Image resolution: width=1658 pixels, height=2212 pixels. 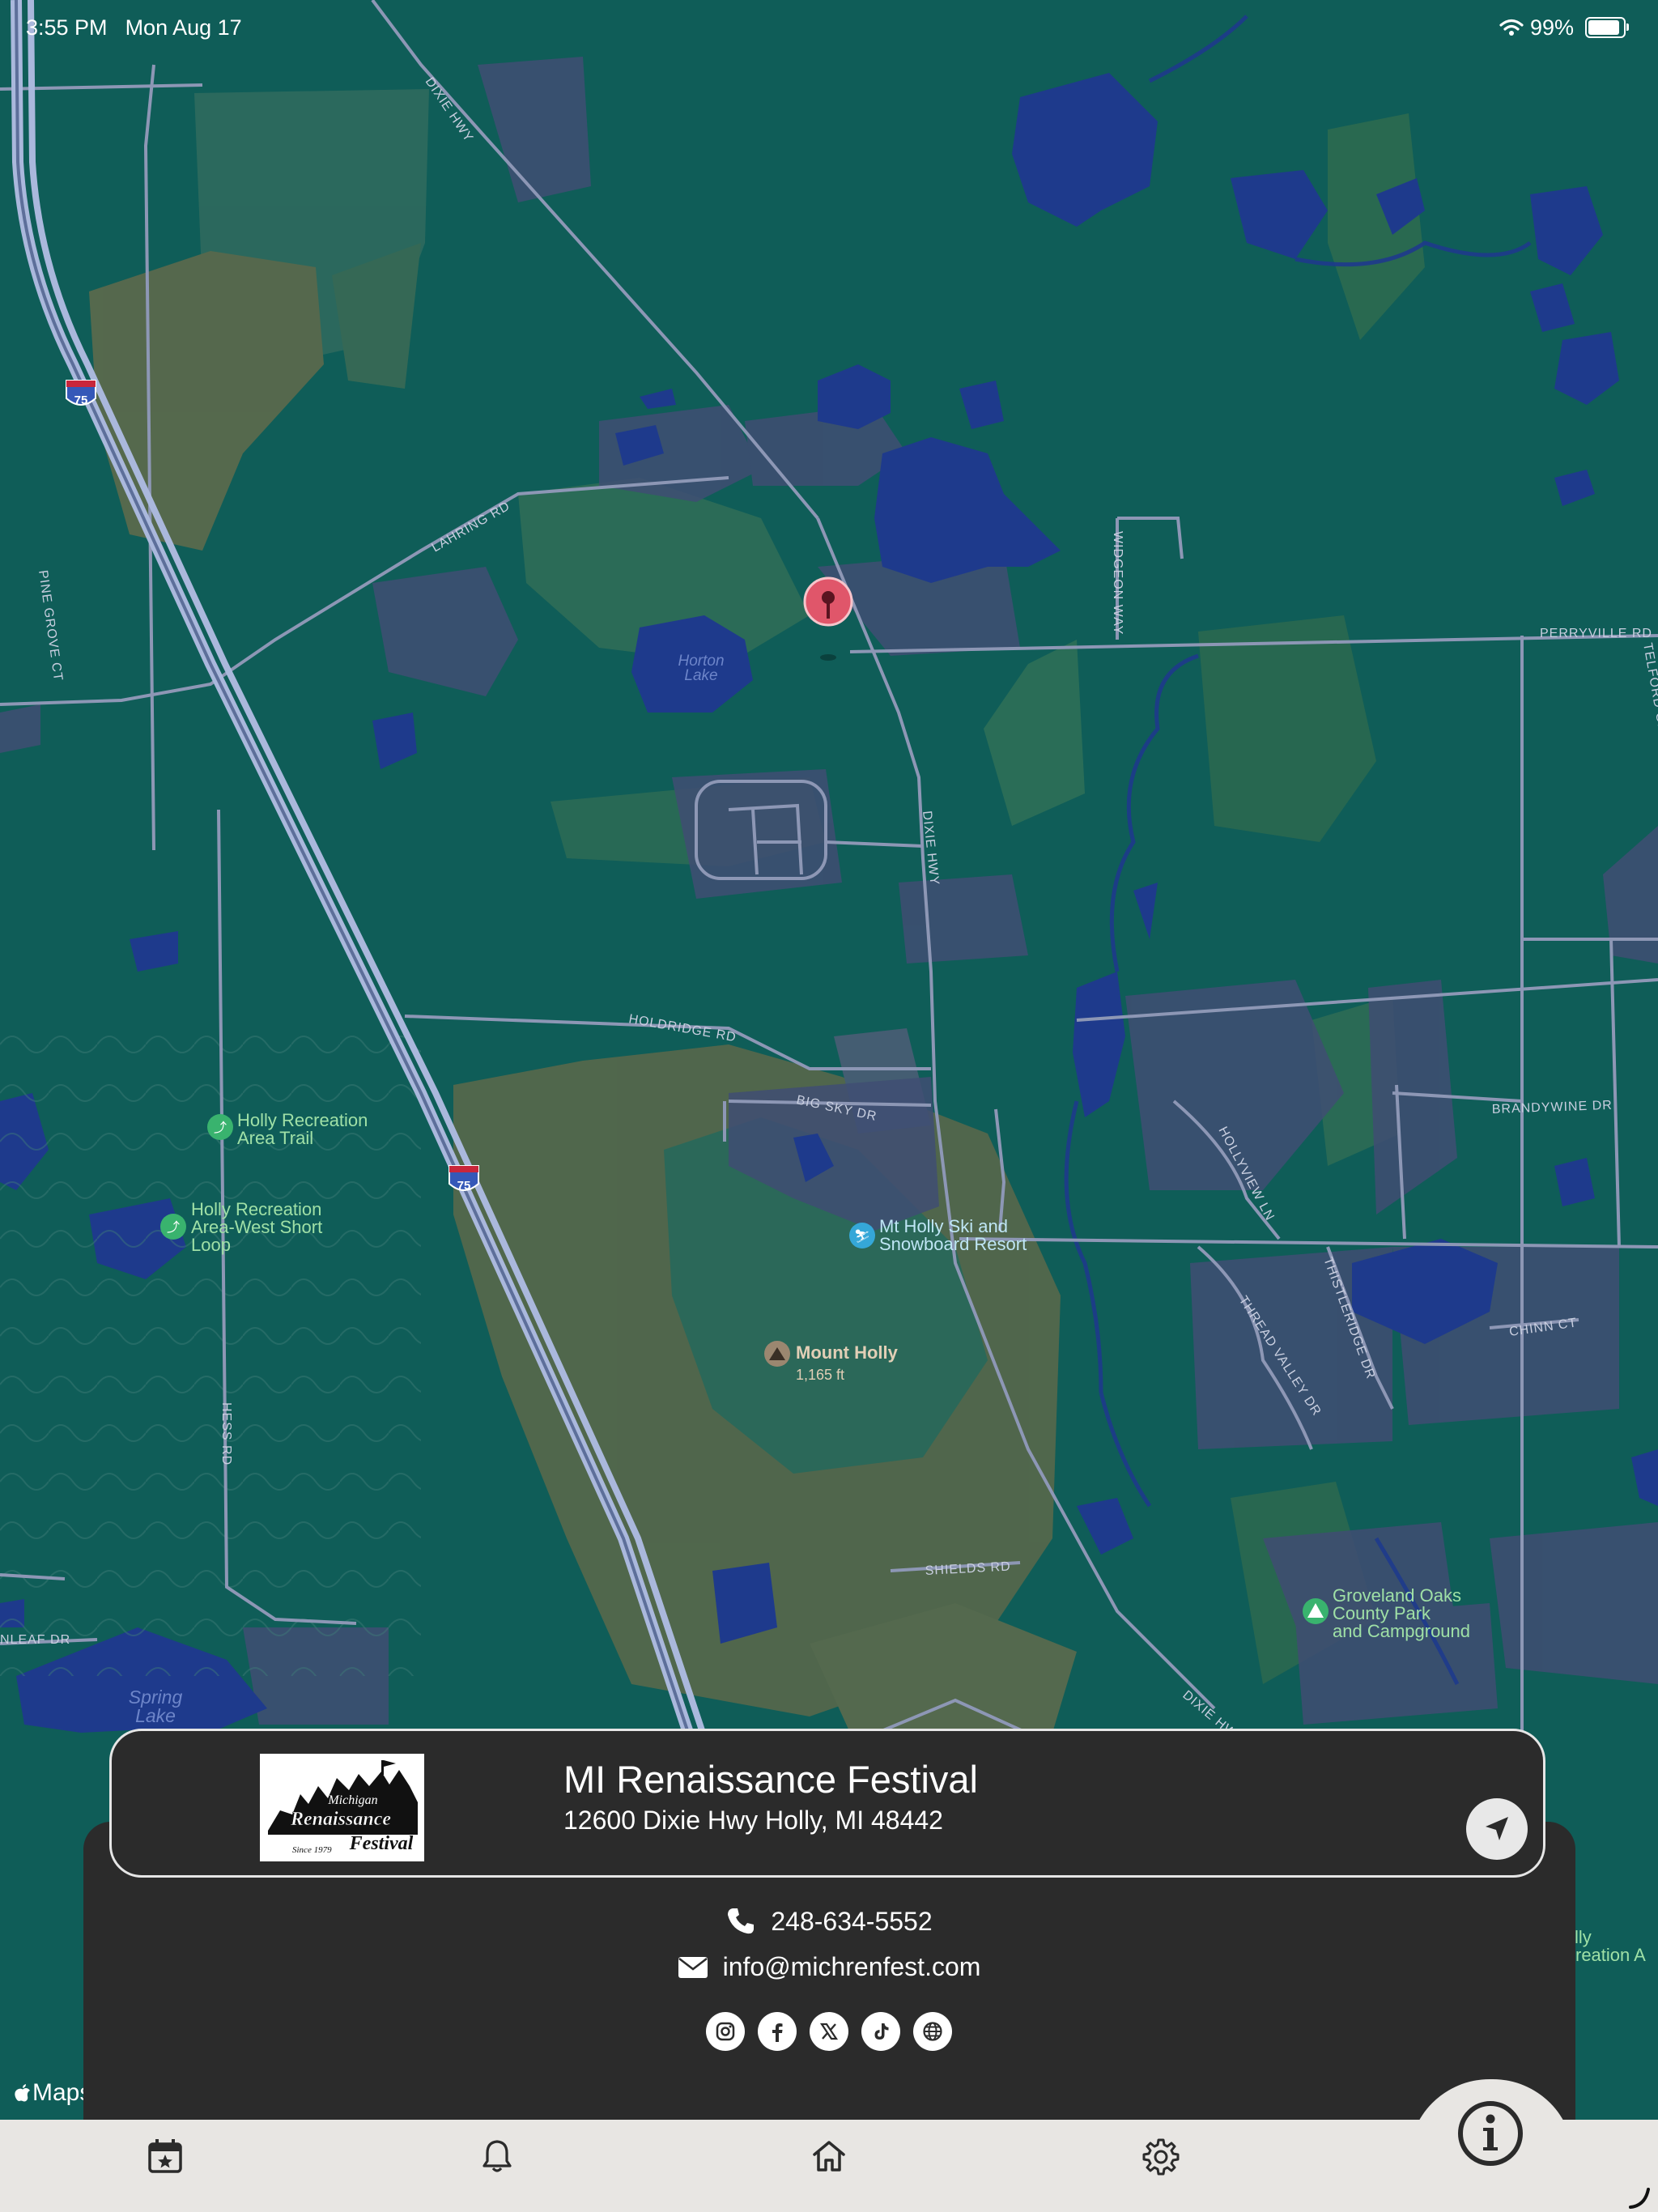 I want to click on tiktok-link, so click(x=880, y=2031).